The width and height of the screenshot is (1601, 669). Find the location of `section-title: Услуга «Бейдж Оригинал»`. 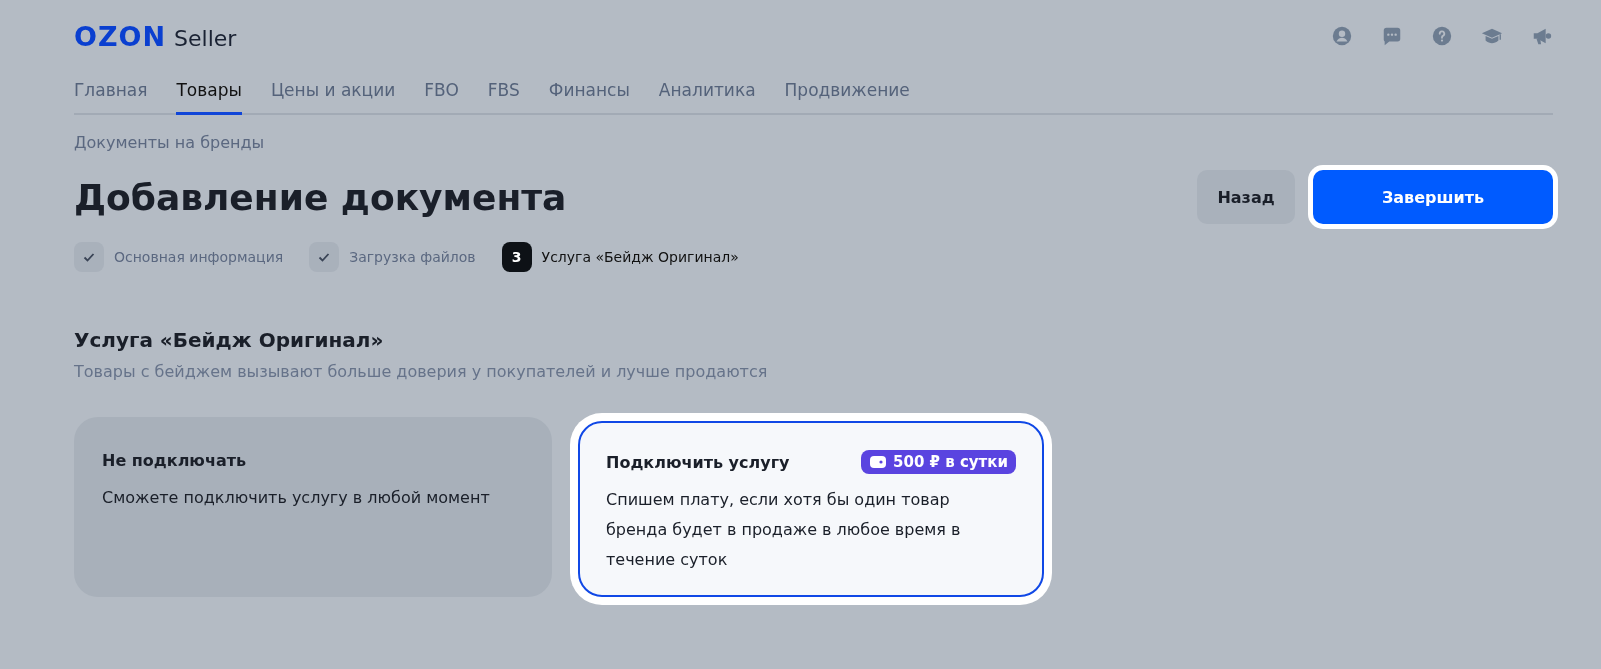

section-title: Услуга «Бейдж Оригинал» is located at coordinates (229, 340).